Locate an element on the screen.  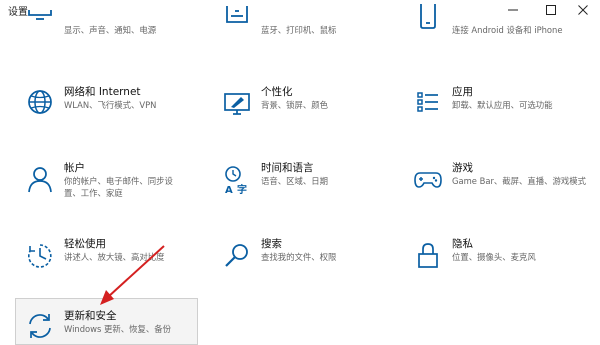
tile-title: 搜索 is located at coordinates (271, 244).